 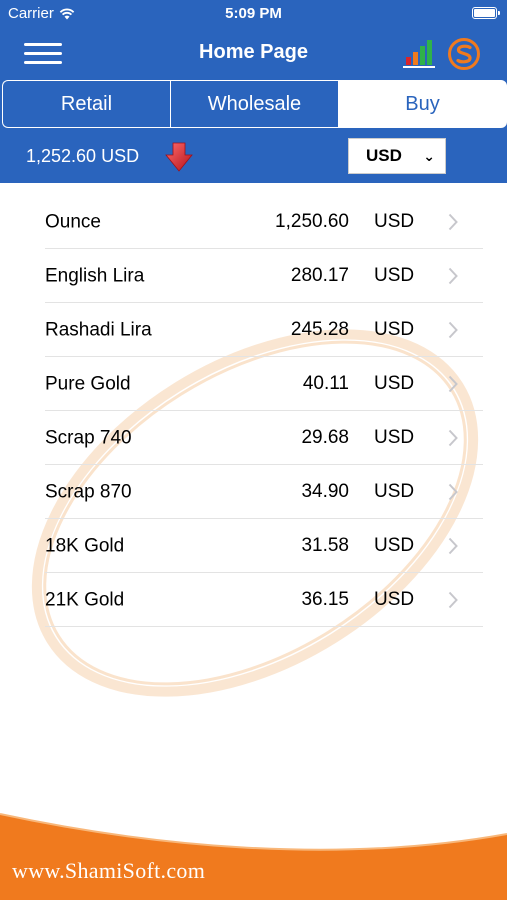 What do you see at coordinates (253, 53) in the screenshot?
I see `nav-bar: Home Page` at bounding box center [253, 53].